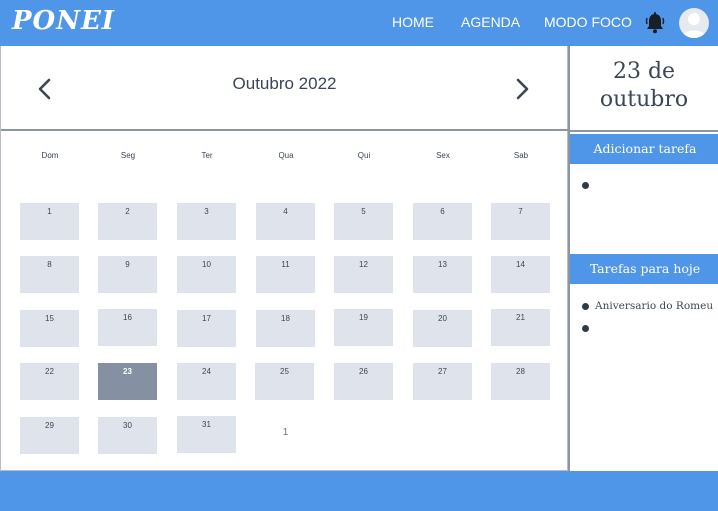 The height and width of the screenshot is (511, 718). What do you see at coordinates (285, 434) in the screenshot?
I see `calendar-day-next-month: 1` at bounding box center [285, 434].